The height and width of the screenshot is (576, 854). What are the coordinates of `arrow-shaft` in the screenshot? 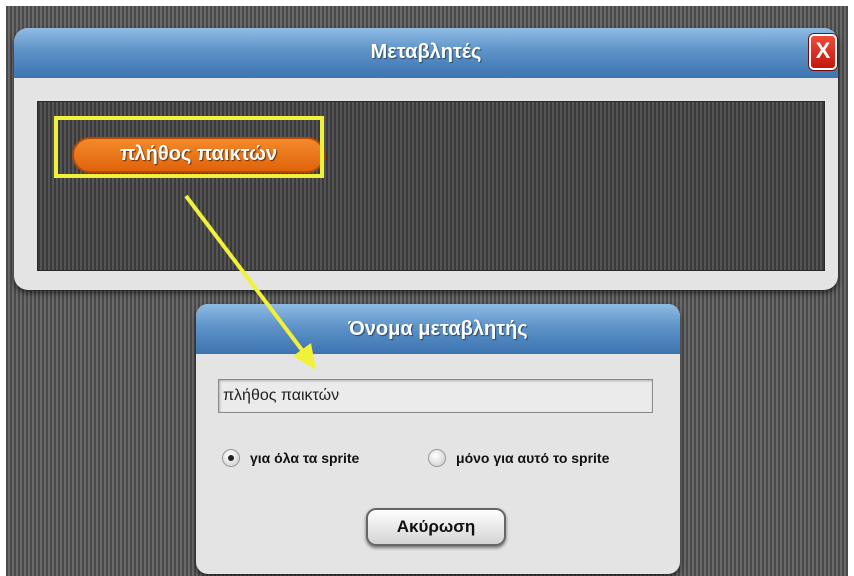 It's located at (245, 275).